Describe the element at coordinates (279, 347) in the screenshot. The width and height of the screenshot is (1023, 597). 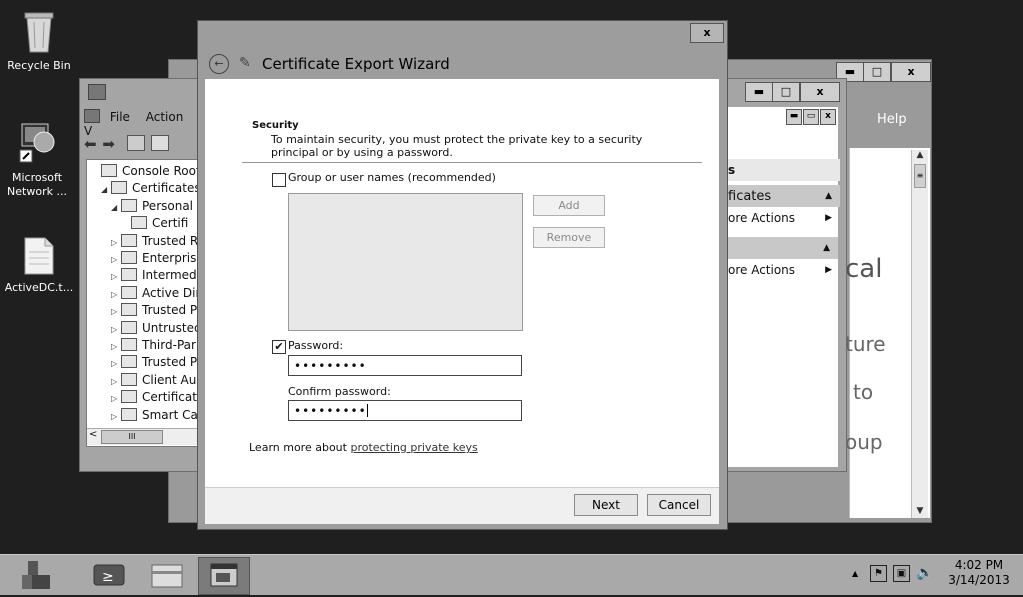
I see `password-checkbox: ✔` at that location.